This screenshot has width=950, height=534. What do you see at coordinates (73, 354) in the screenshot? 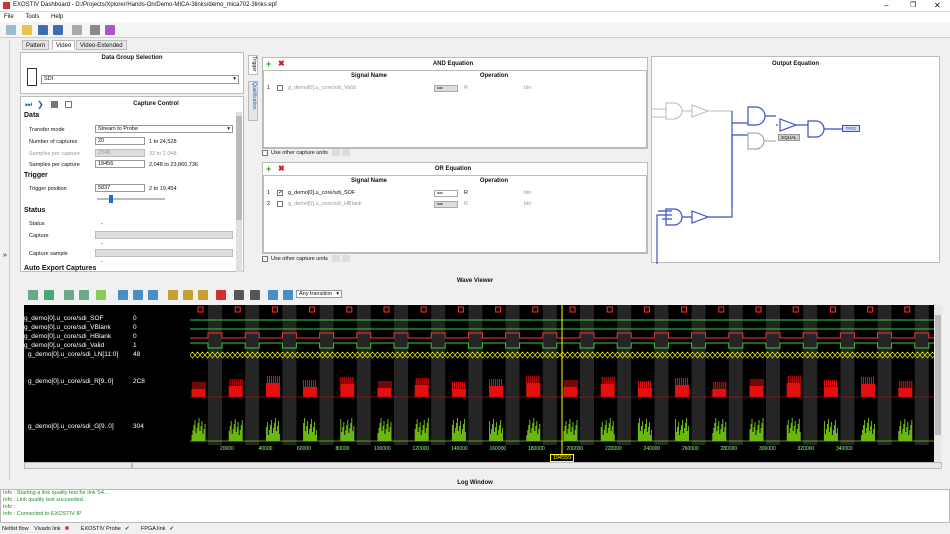
I see `signal-name: g_demo[0].u_core/sdi_LN[11:0]` at bounding box center [73, 354].